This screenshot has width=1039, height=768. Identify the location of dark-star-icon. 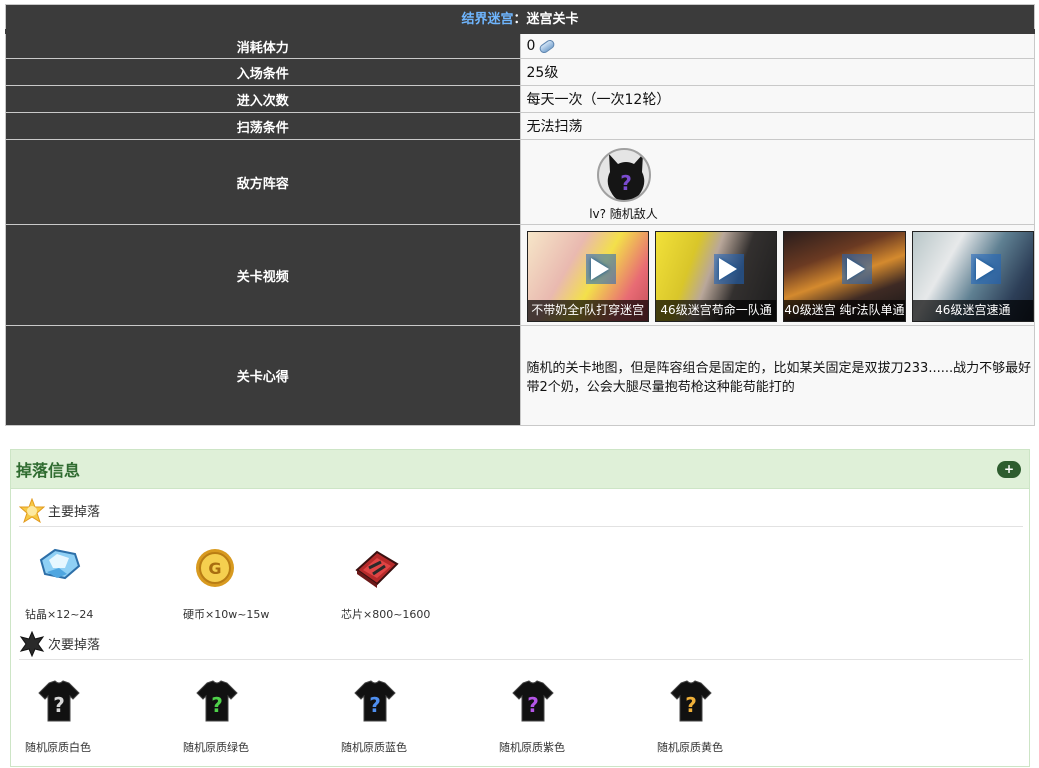
(32, 643).